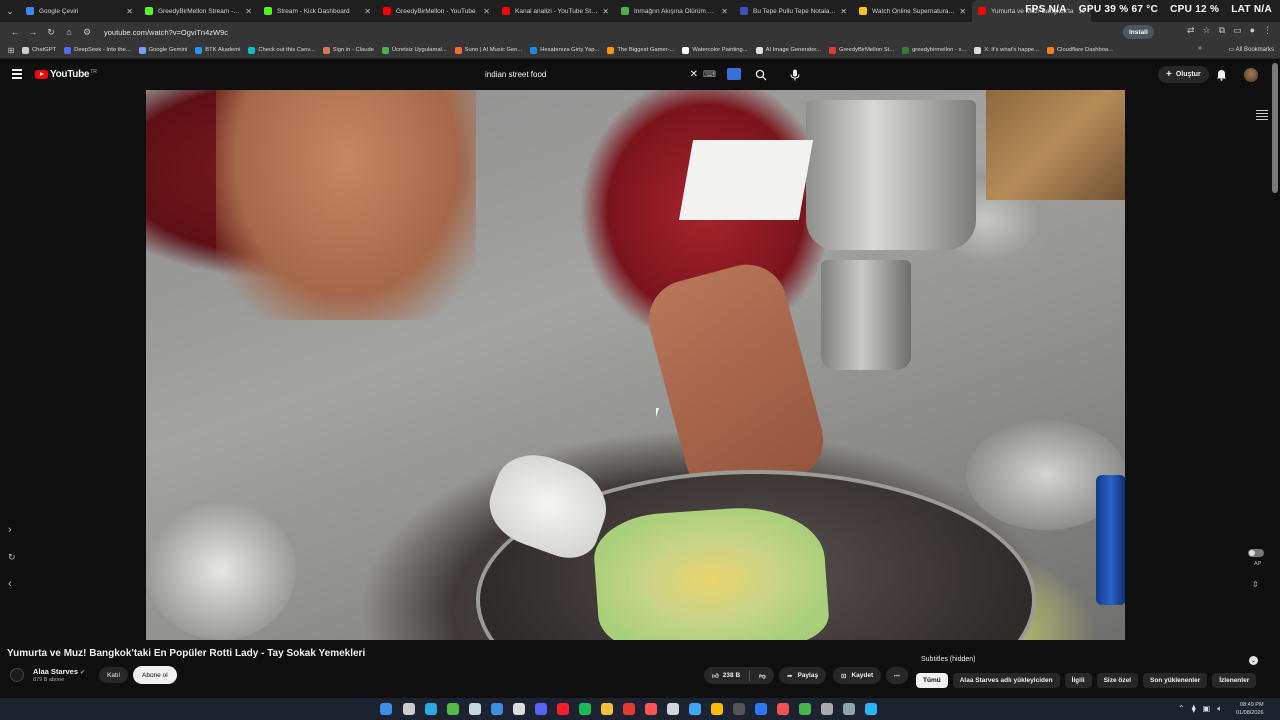 The image size is (1280, 720). I want to click on chrome-active-icon, so click(805, 709).